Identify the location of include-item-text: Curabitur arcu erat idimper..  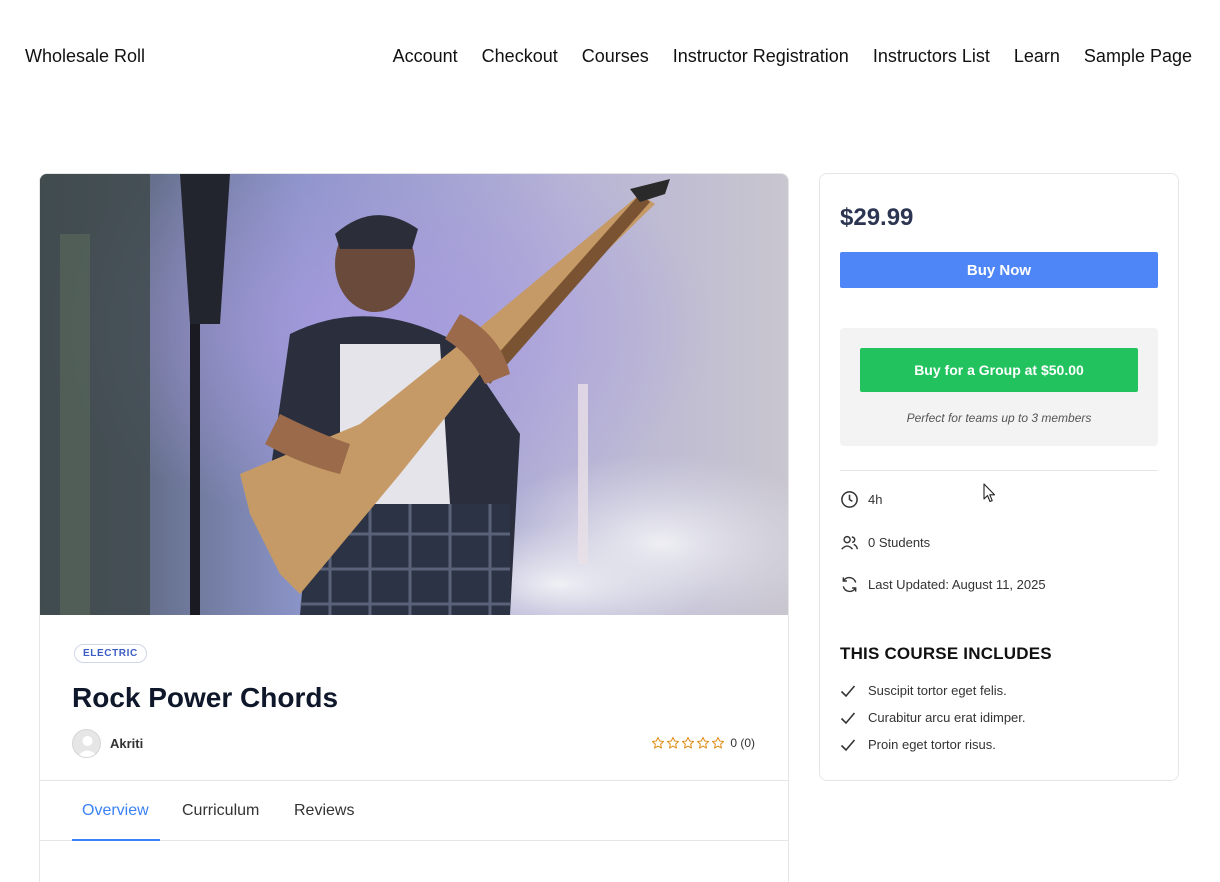
(947, 717).